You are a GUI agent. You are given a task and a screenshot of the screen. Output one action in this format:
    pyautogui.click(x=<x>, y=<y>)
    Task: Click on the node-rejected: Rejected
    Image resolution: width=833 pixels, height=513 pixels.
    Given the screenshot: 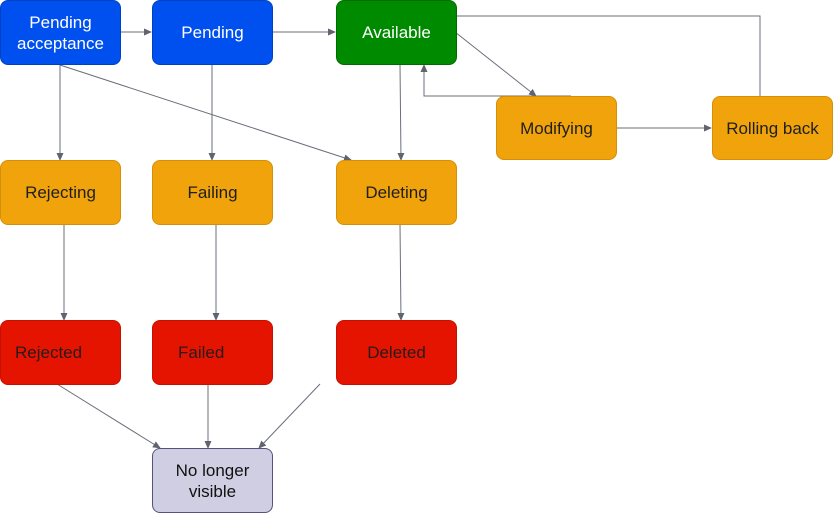 What is the action you would take?
    pyautogui.click(x=60, y=352)
    